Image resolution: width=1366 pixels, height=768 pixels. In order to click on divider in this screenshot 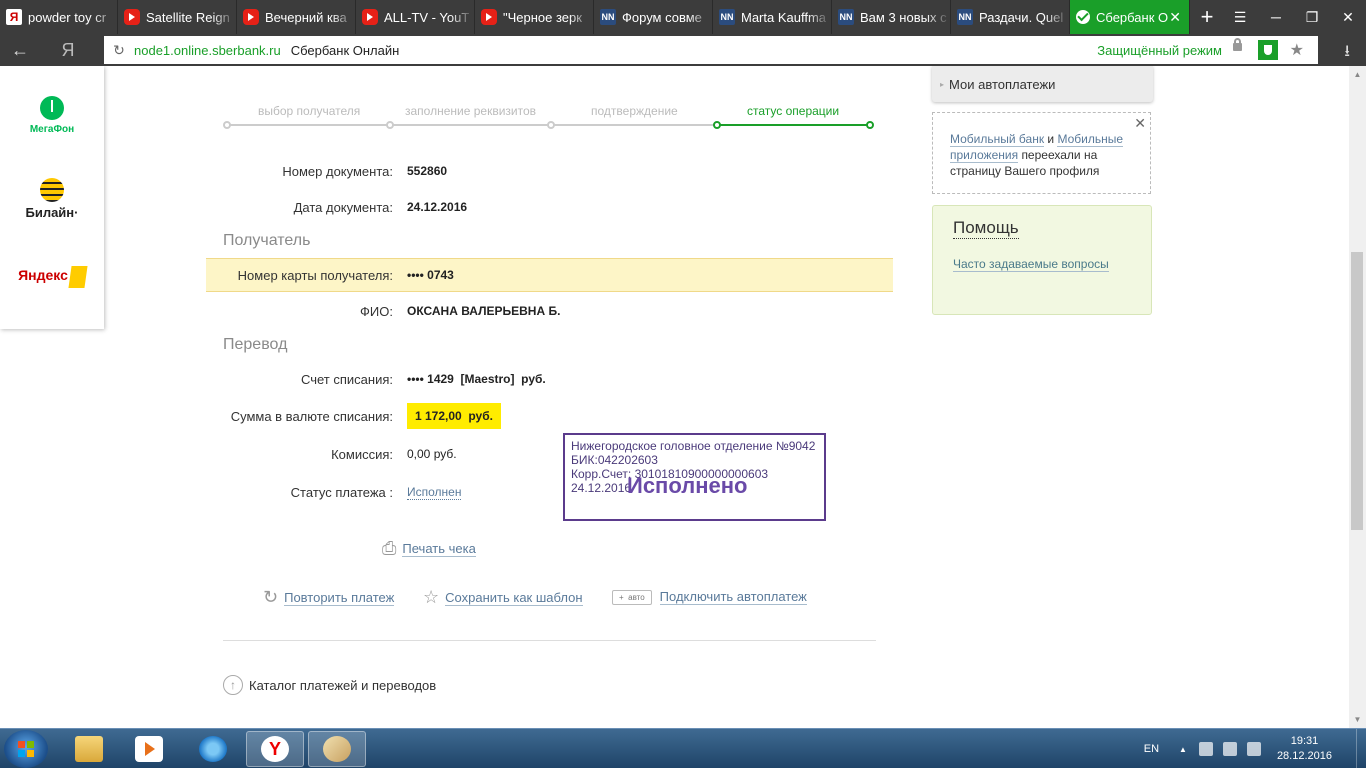, I will do `click(549, 640)`.